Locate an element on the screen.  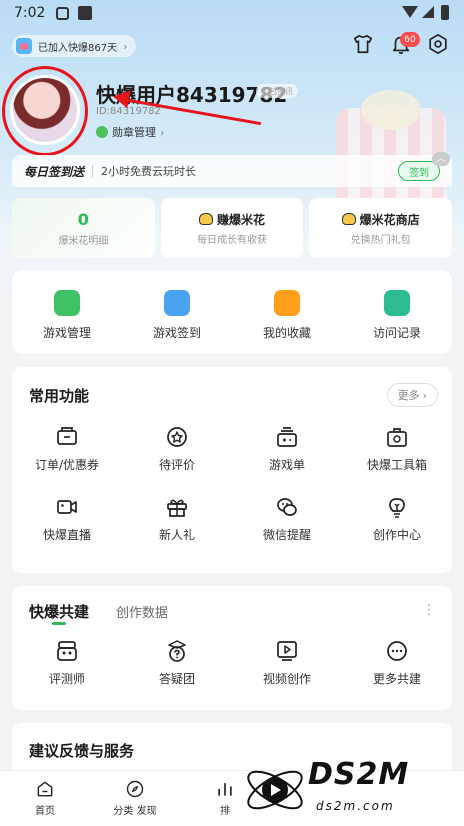
joined-days-pill: 已加入快爆867天 › is located at coordinates (74, 46).